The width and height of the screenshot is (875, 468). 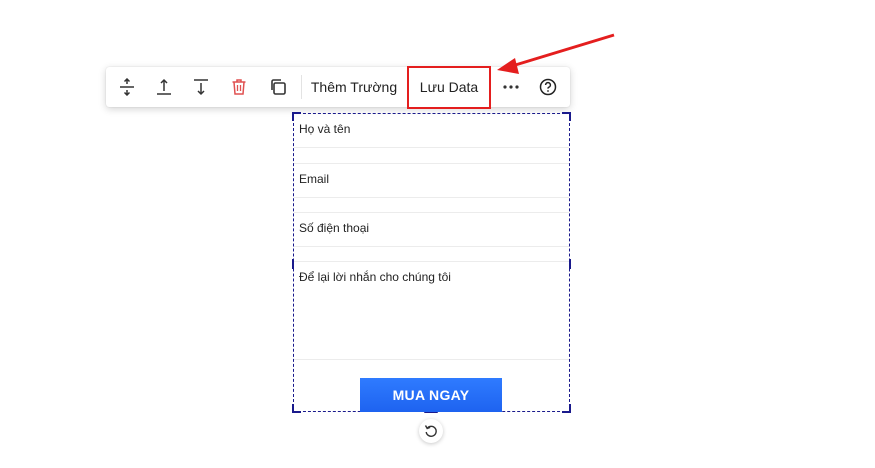 I want to click on move-up-button, so click(x=164, y=87).